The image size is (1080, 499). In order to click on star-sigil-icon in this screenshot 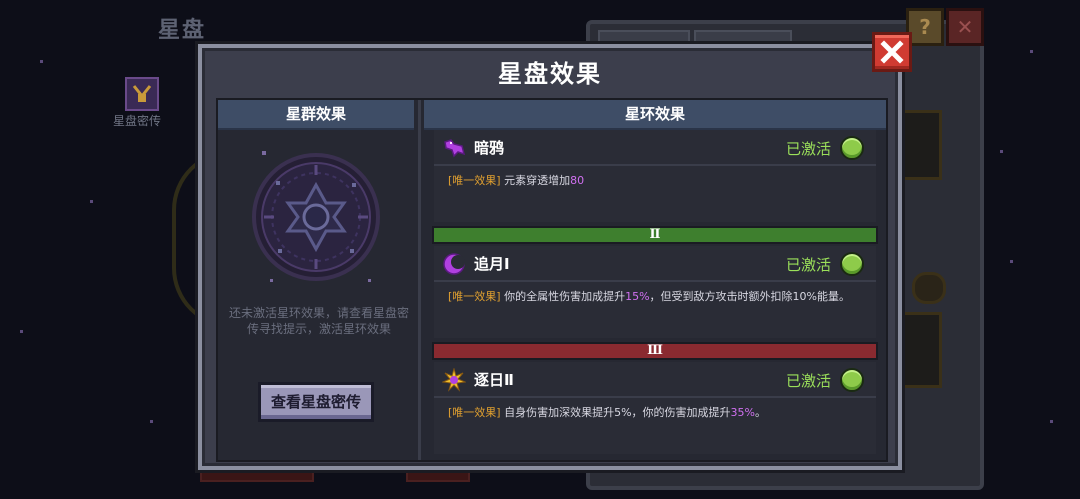, I will do `click(316, 216)`.